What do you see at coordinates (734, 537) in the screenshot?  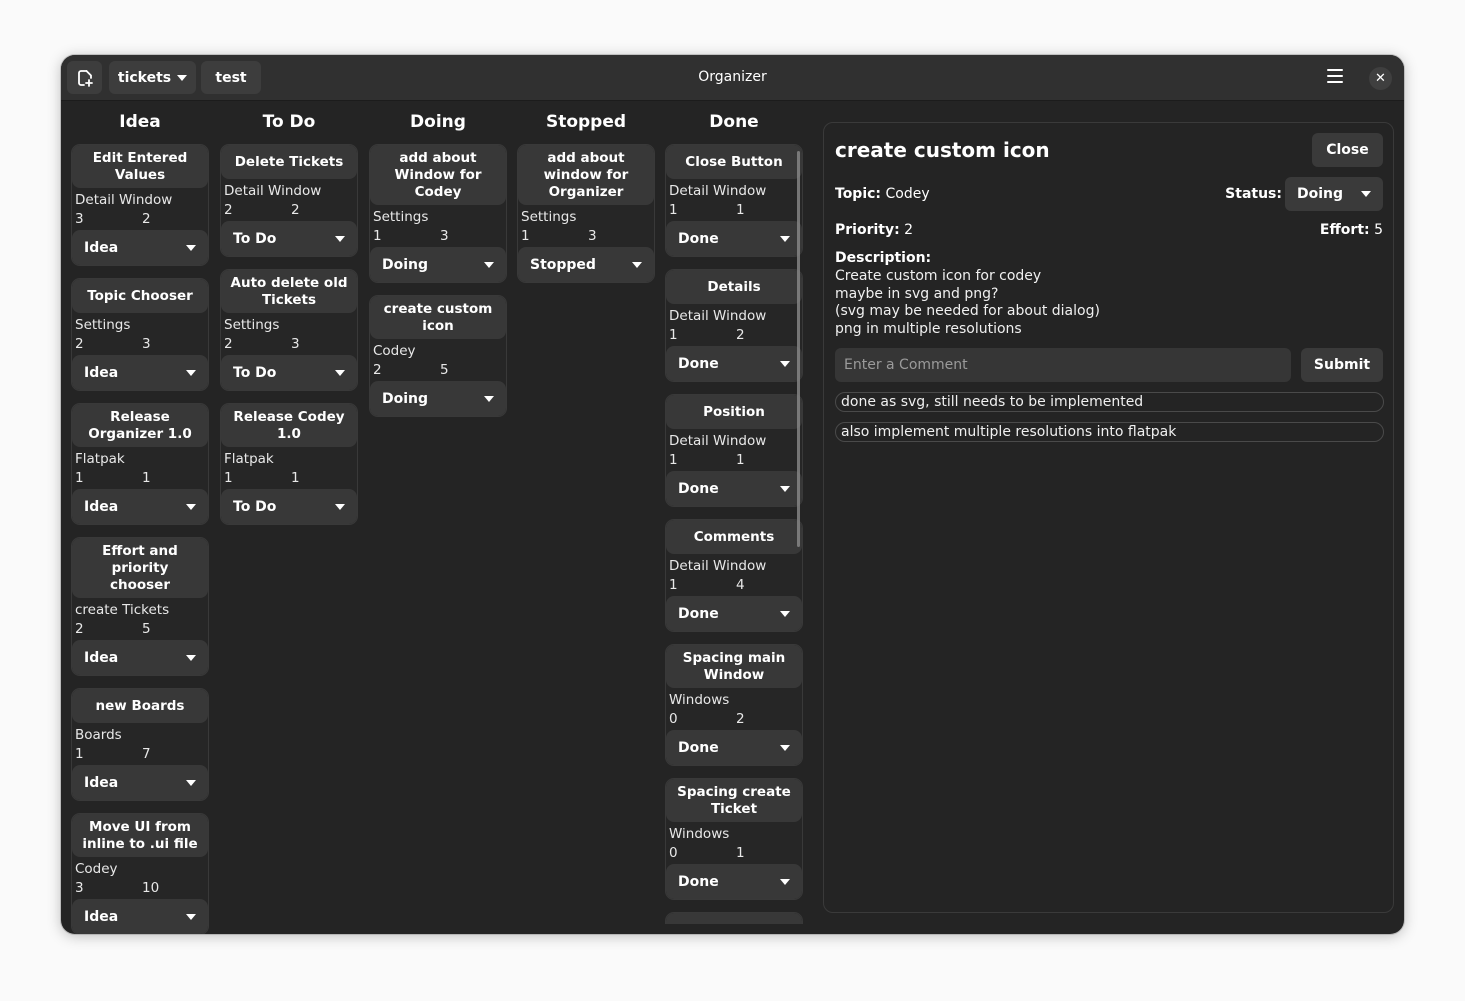 I see `ticket-title-button: Comments` at bounding box center [734, 537].